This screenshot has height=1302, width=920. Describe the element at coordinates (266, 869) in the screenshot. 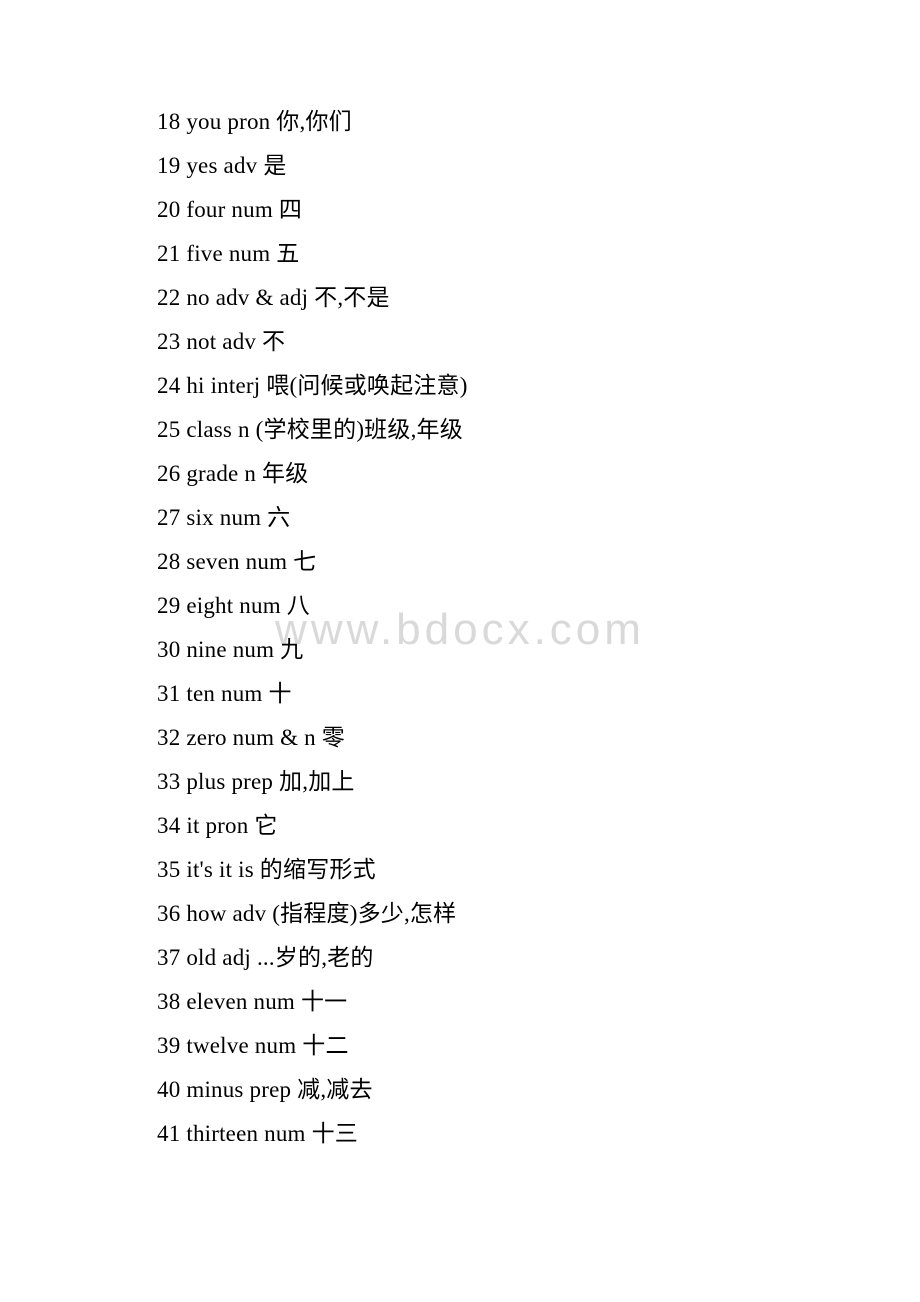

I see `list-item: 35 it's it is 的缩写形式` at that location.